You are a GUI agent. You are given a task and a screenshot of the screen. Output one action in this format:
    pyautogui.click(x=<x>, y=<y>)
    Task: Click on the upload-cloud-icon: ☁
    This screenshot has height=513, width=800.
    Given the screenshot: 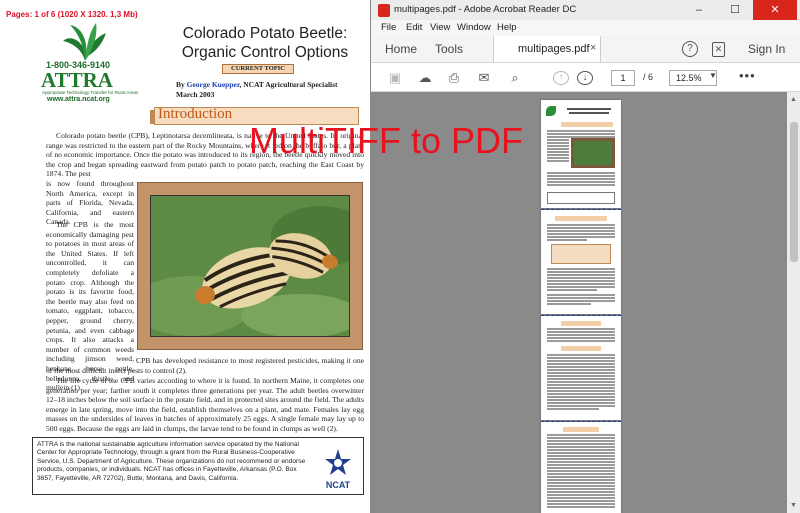 What is the action you would take?
    pyautogui.click(x=425, y=78)
    